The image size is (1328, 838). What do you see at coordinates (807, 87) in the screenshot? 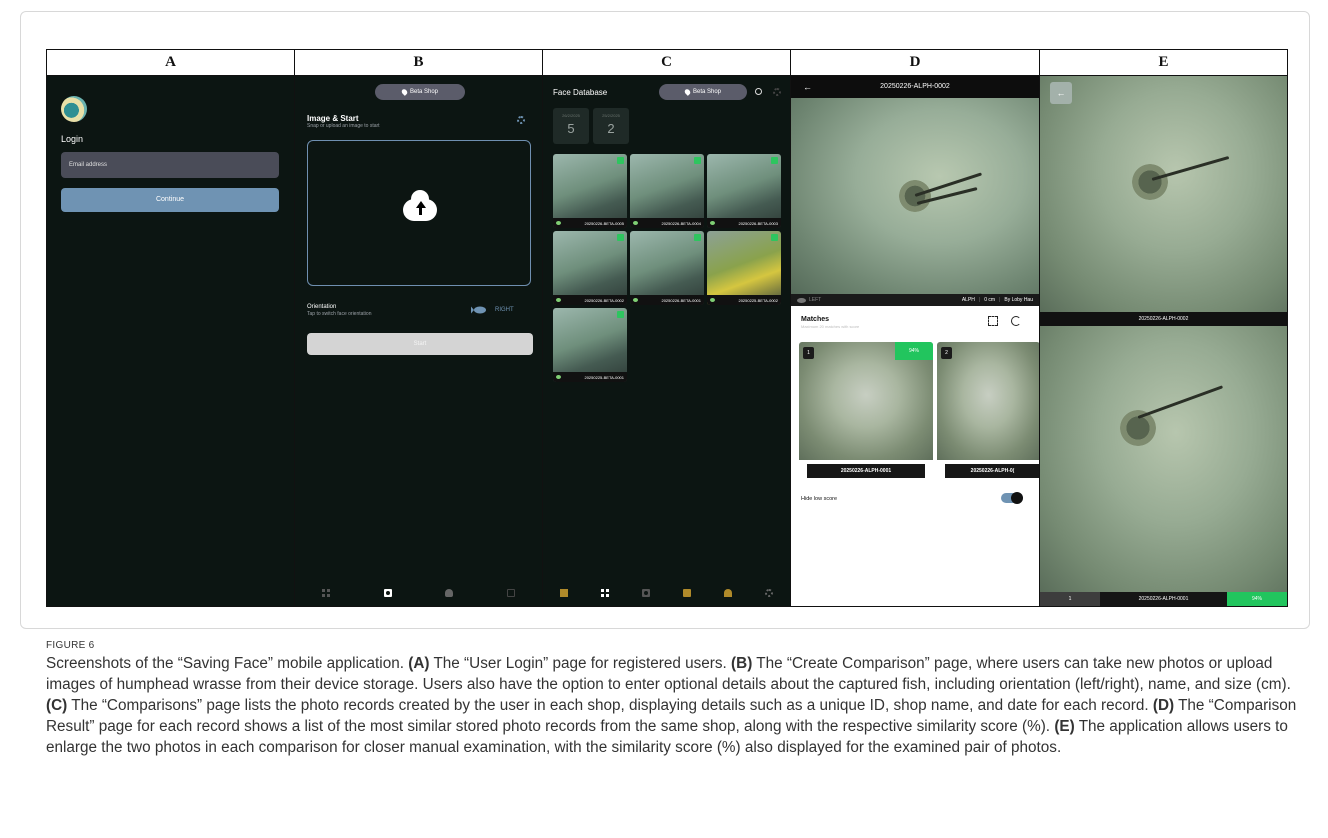
I see `back-arrow-icon: ←` at bounding box center [807, 87].